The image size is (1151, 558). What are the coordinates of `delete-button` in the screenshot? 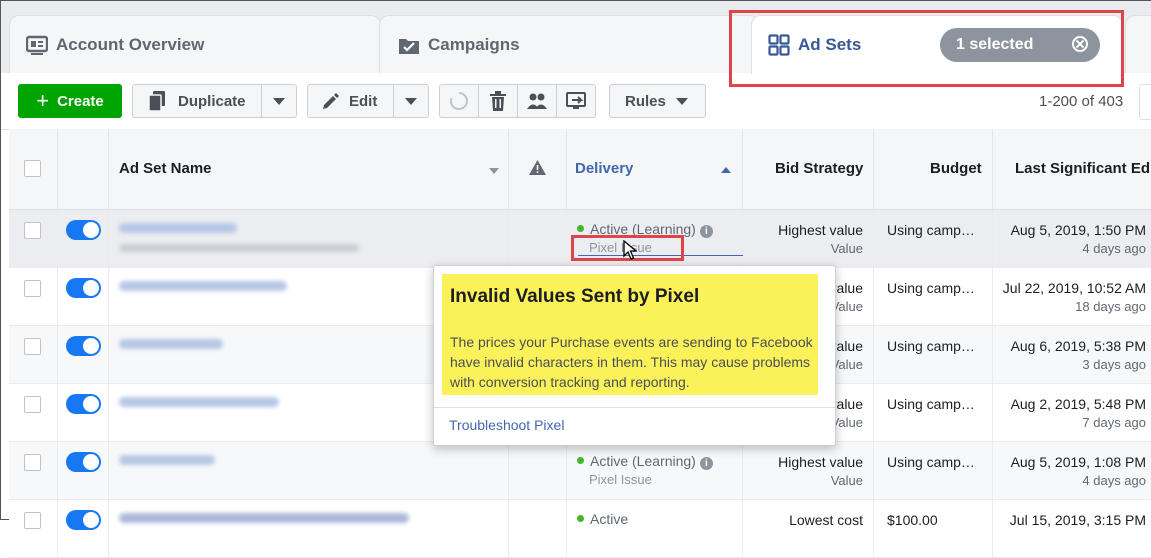 It's located at (498, 101).